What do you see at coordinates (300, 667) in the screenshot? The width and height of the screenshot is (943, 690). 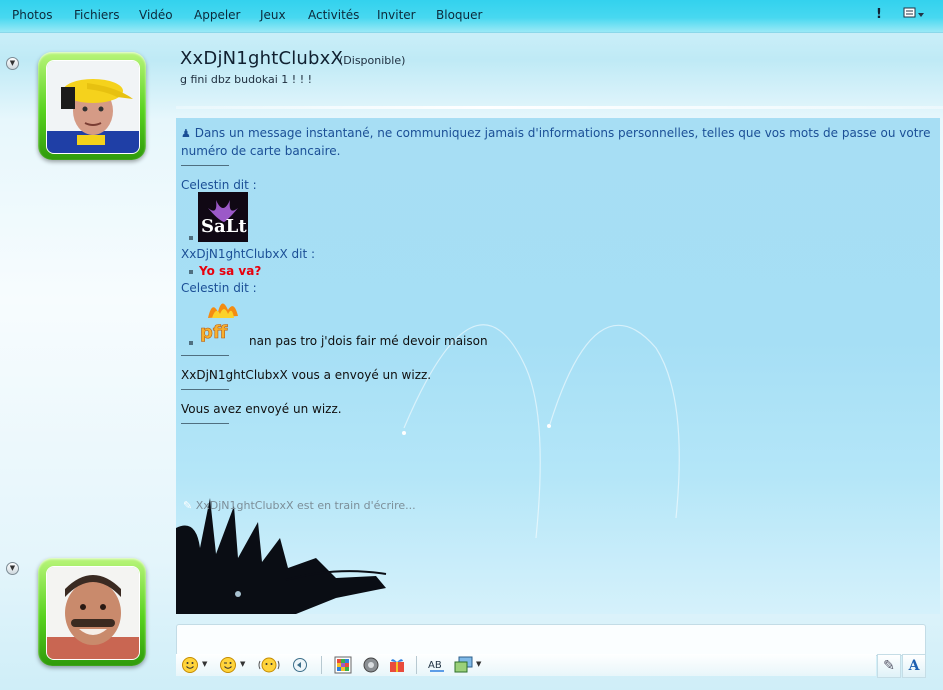 I see `voice-clip-icon` at bounding box center [300, 667].